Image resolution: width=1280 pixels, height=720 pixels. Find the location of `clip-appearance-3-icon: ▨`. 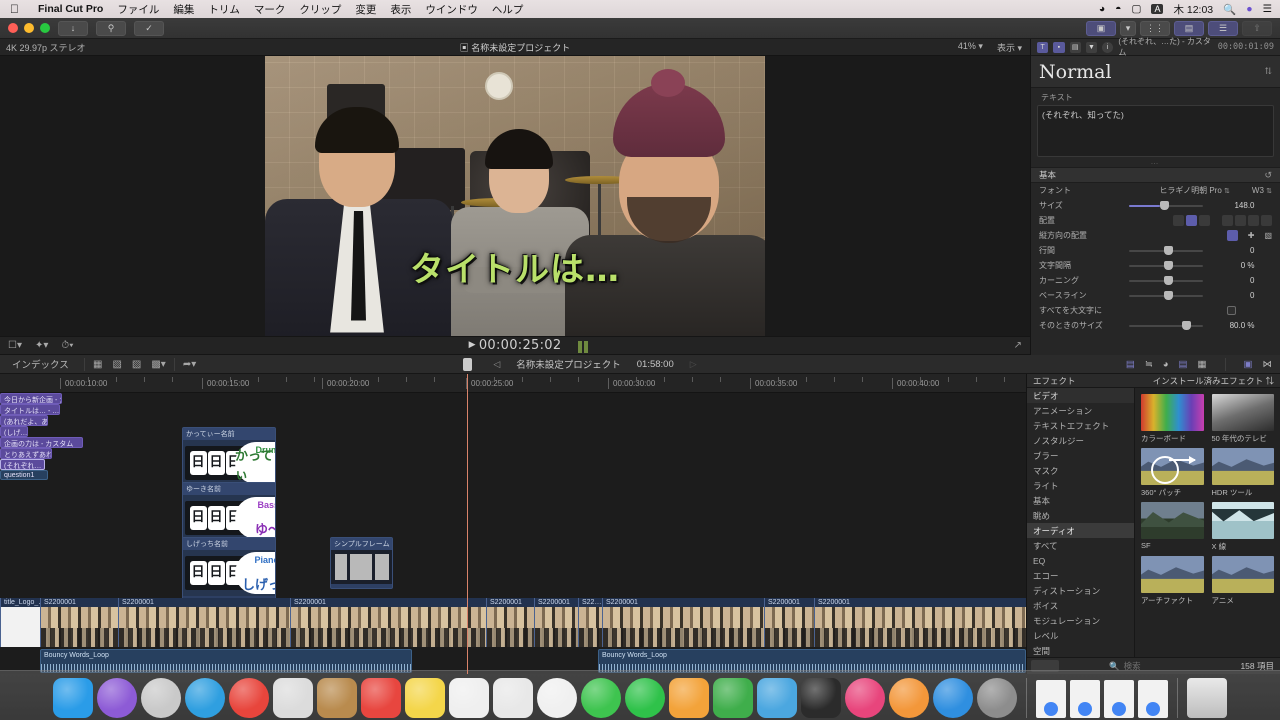

clip-appearance-3-icon: ▨ is located at coordinates (136, 364).